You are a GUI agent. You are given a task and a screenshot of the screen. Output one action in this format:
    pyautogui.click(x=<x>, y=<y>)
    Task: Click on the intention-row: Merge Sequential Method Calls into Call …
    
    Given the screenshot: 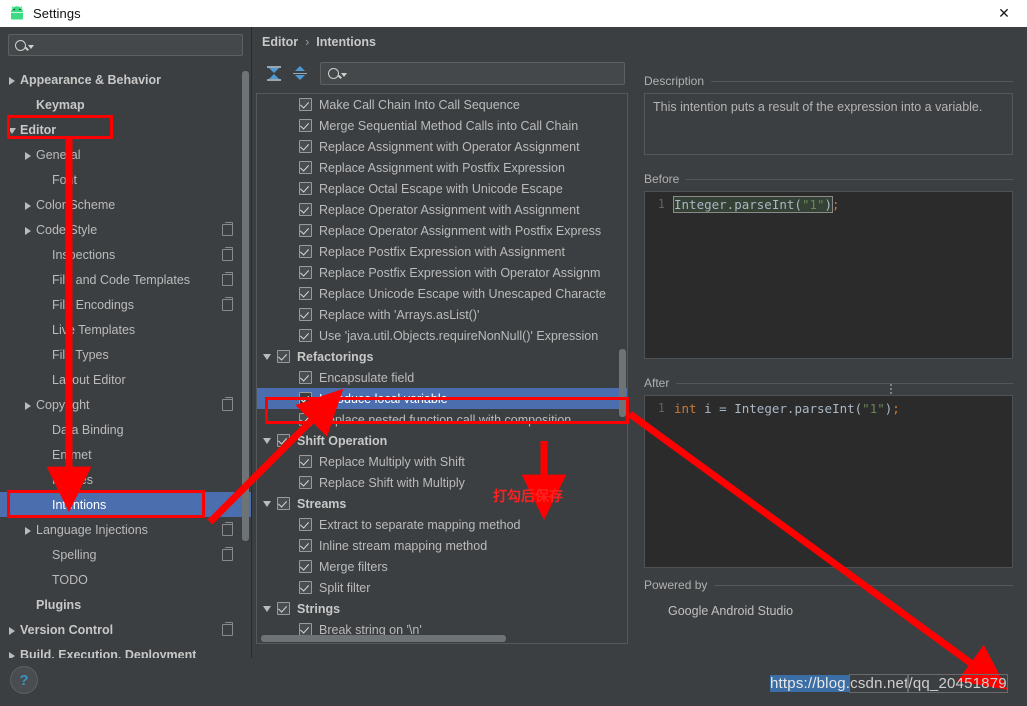 What is the action you would take?
    pyautogui.click(x=442, y=125)
    